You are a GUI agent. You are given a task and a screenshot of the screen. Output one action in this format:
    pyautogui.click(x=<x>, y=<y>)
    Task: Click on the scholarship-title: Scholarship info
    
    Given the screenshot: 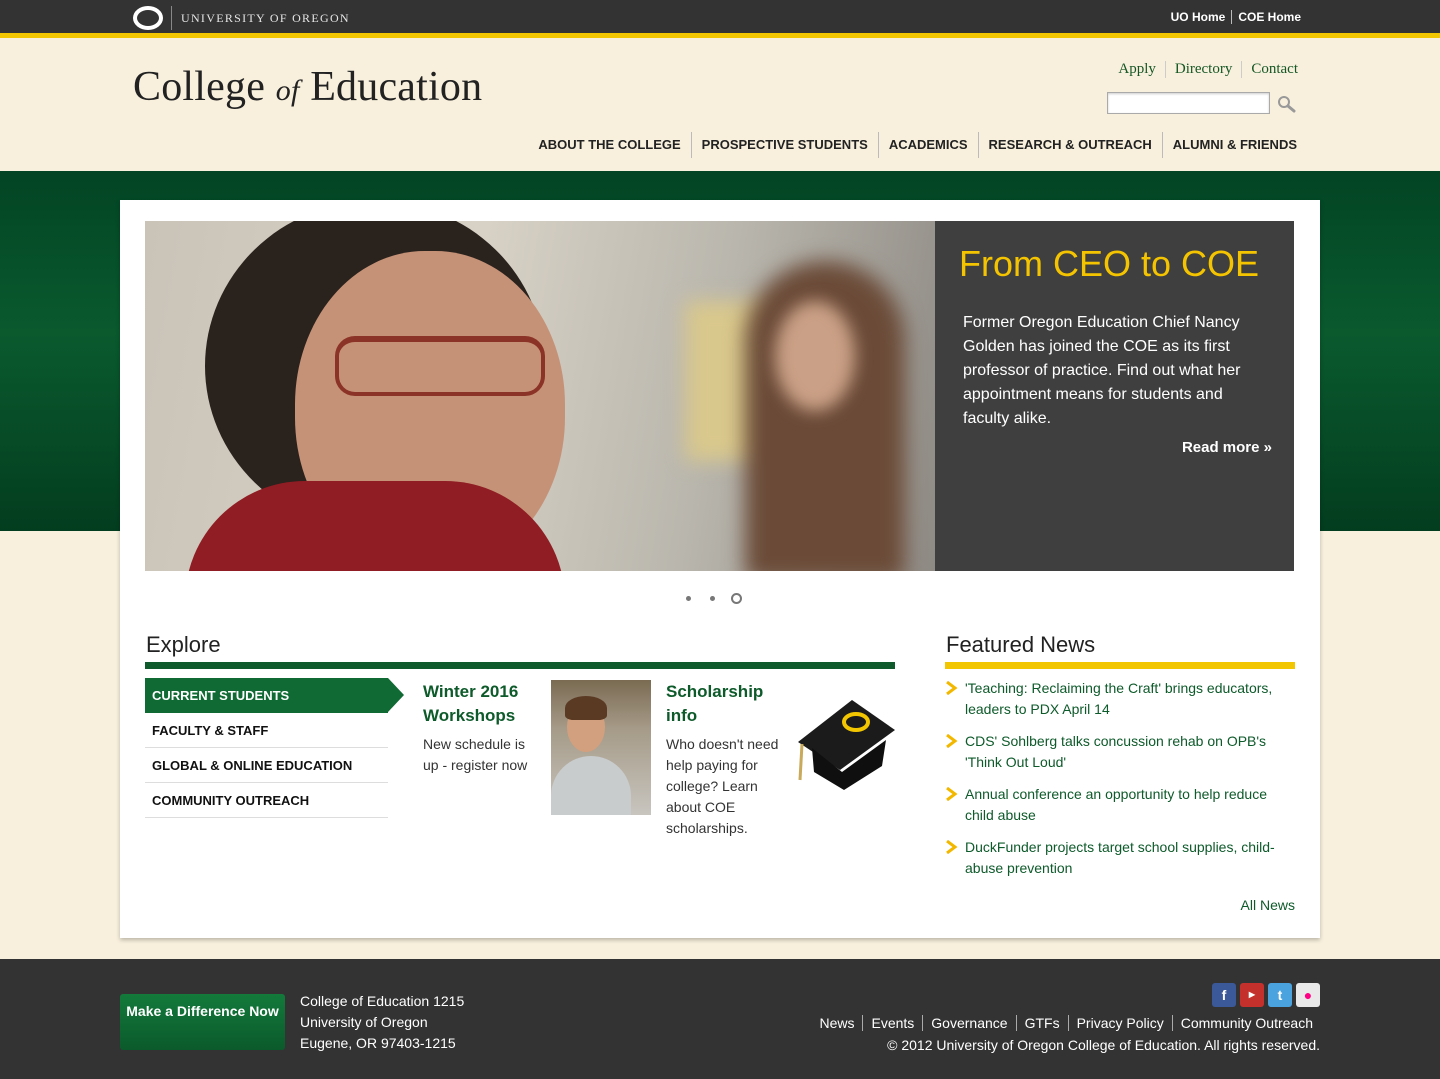 What is the action you would take?
    pyautogui.click(x=721, y=704)
    